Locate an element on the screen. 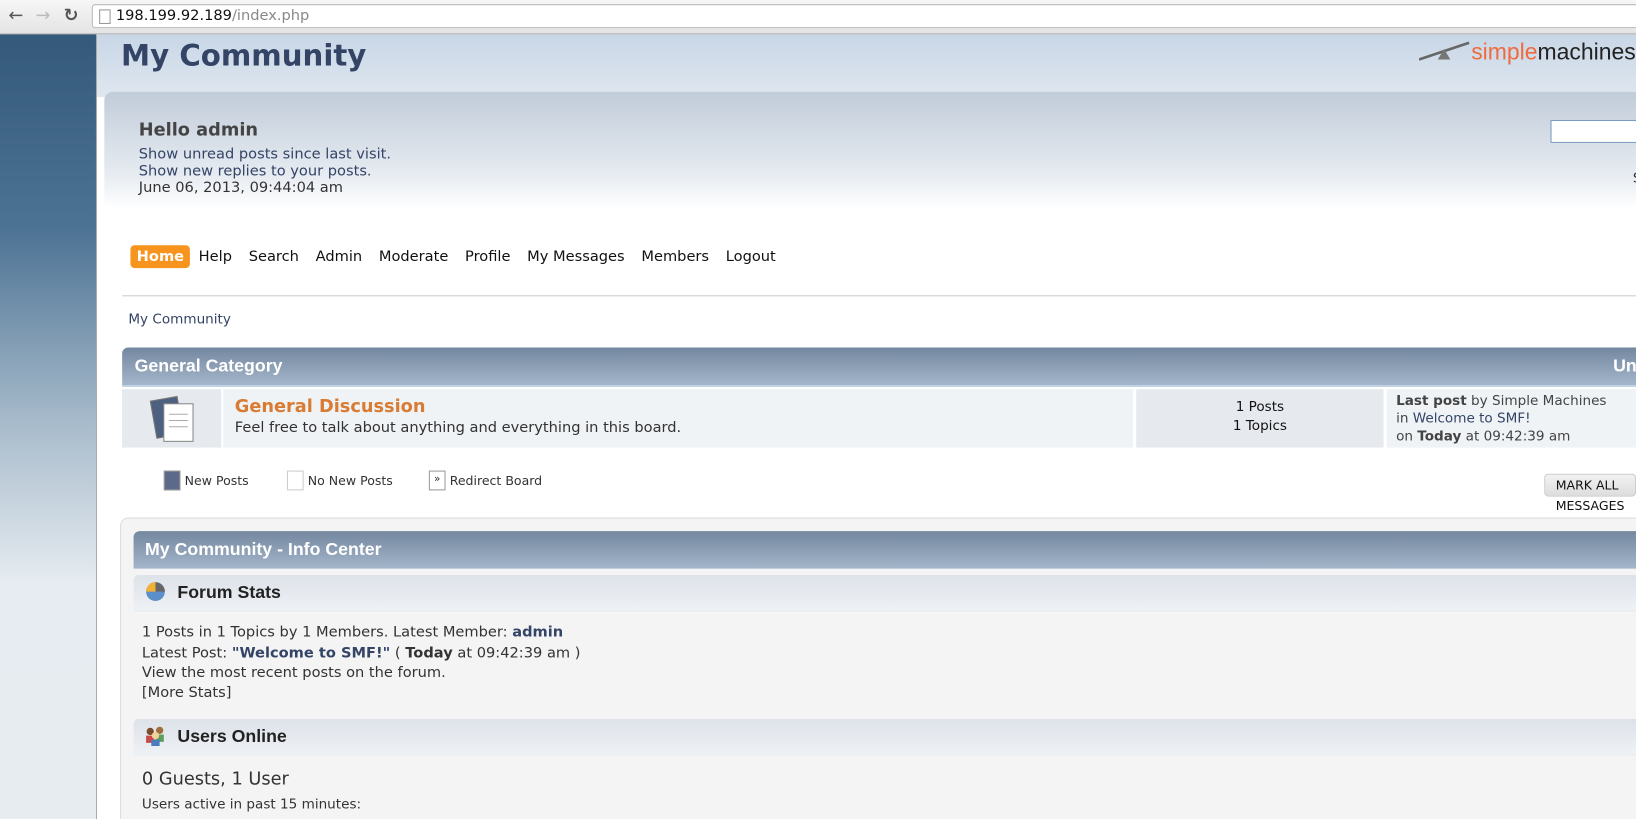 The width and height of the screenshot is (1636, 819). board-stats: 1 Posts 1 Topics is located at coordinates (1260, 418).